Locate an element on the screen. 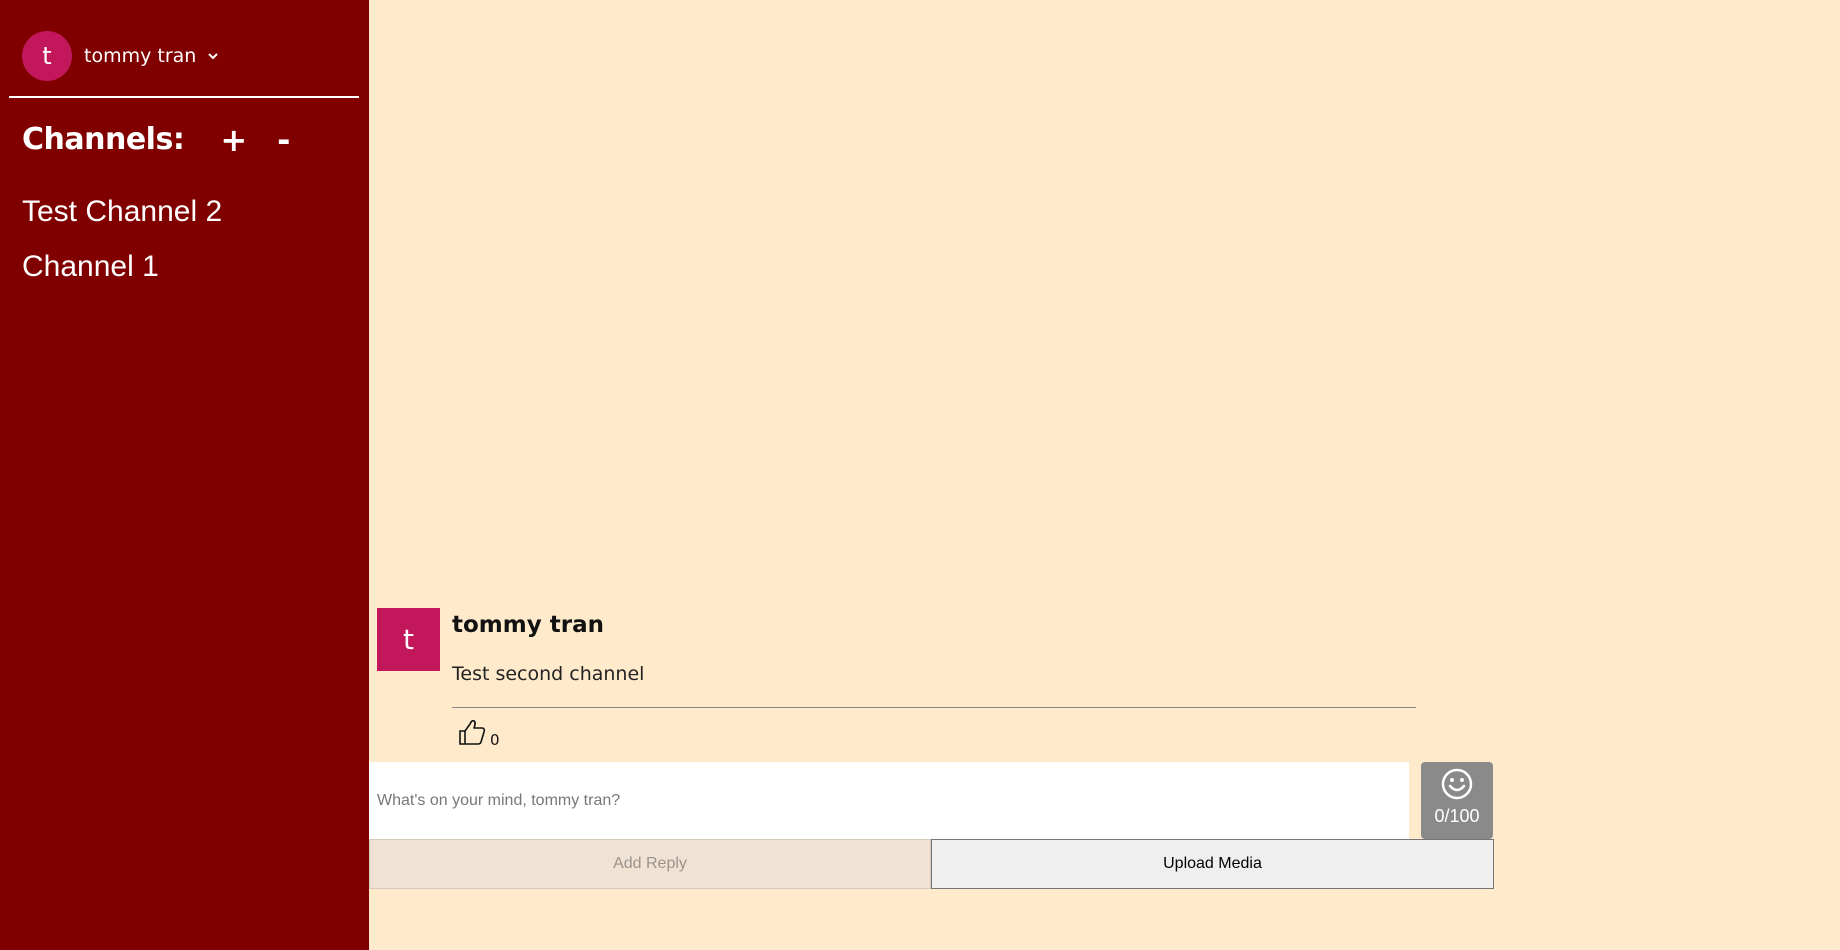 This screenshot has width=1840, height=950. chevron-down-icon is located at coordinates (213, 56).